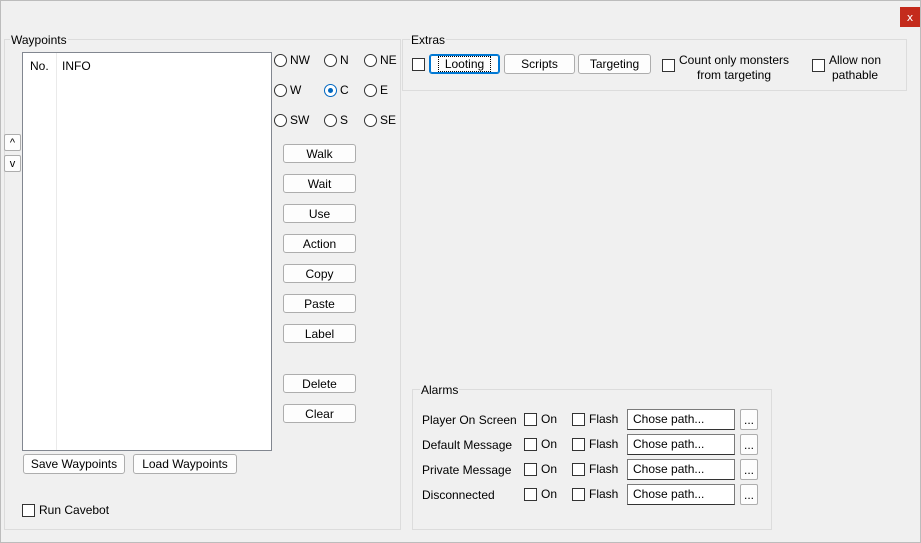  I want to click on radio-label: N, so click(344, 60).